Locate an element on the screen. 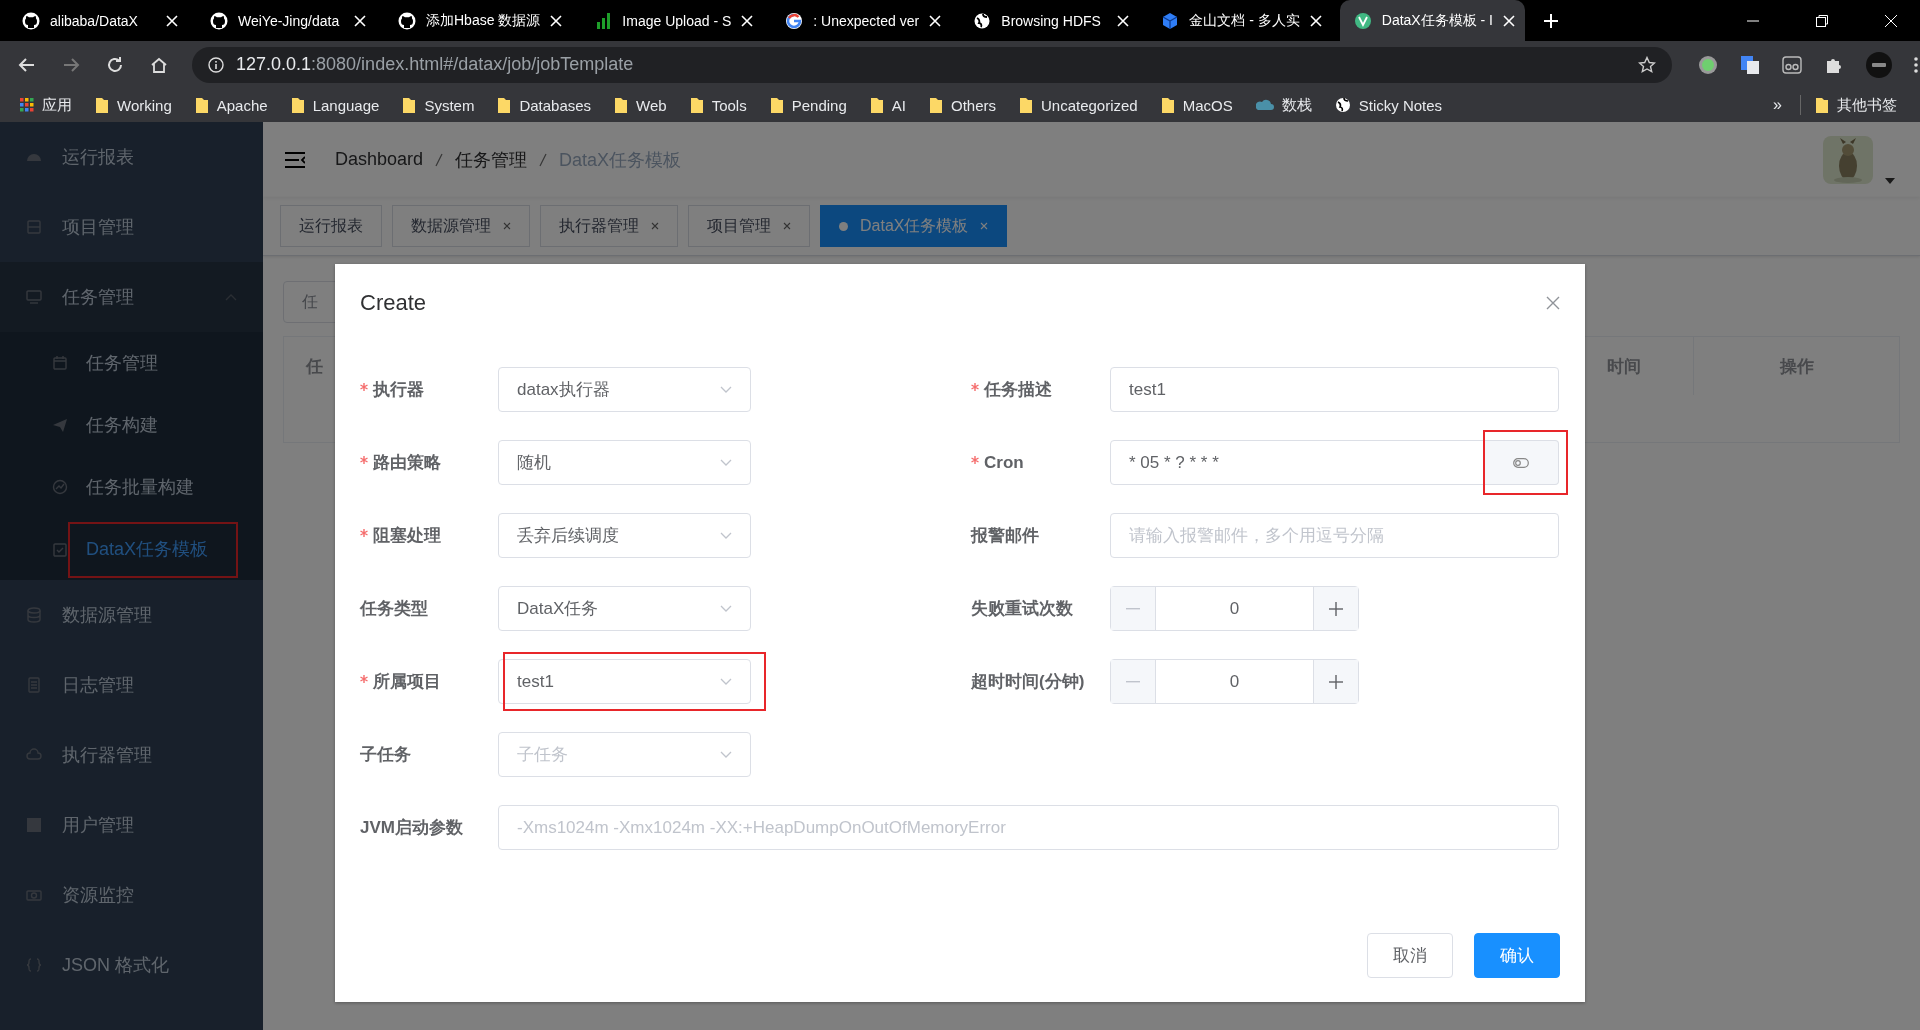 This screenshot has width=1920, height=1030. bookmark: 其他书签 is located at coordinates (1856, 105).